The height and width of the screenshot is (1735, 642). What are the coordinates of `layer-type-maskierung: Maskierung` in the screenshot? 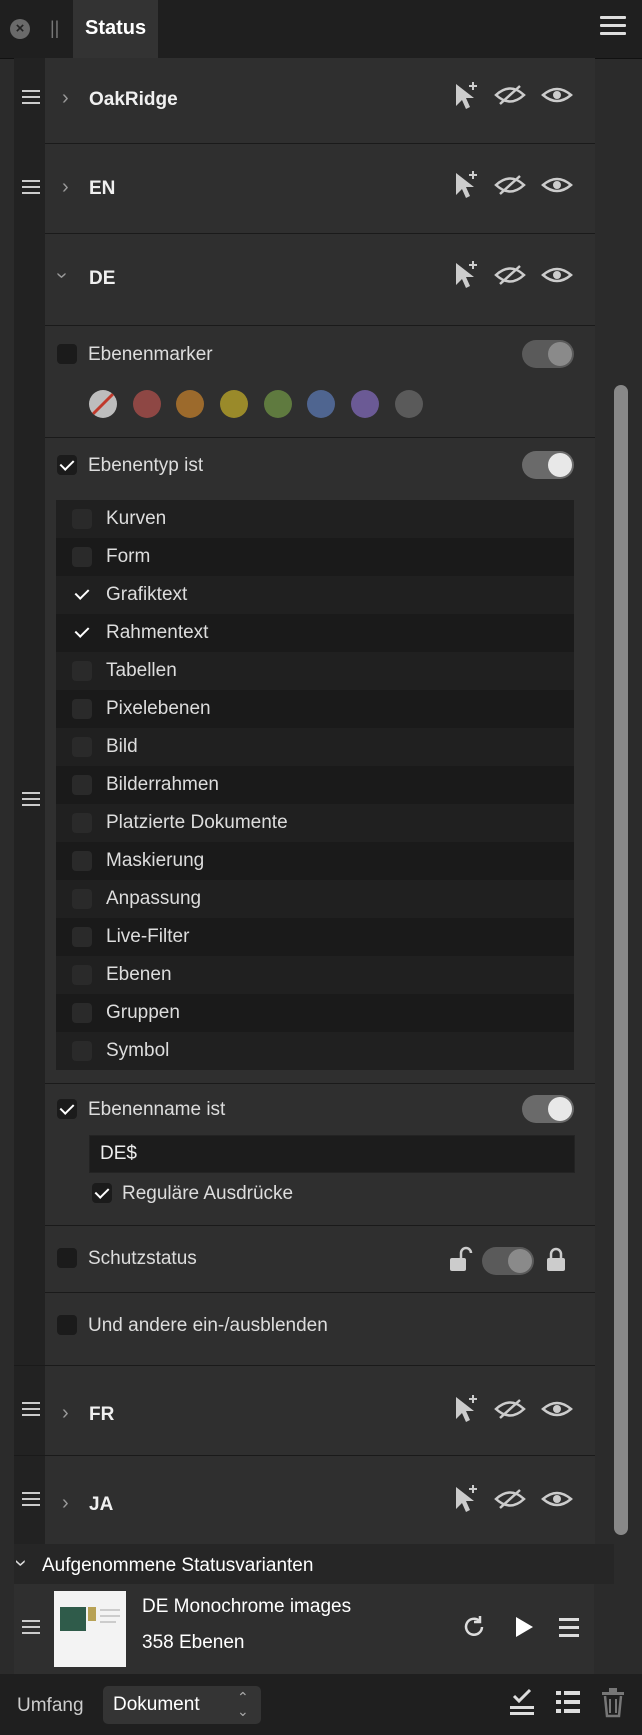 It's located at (315, 861).